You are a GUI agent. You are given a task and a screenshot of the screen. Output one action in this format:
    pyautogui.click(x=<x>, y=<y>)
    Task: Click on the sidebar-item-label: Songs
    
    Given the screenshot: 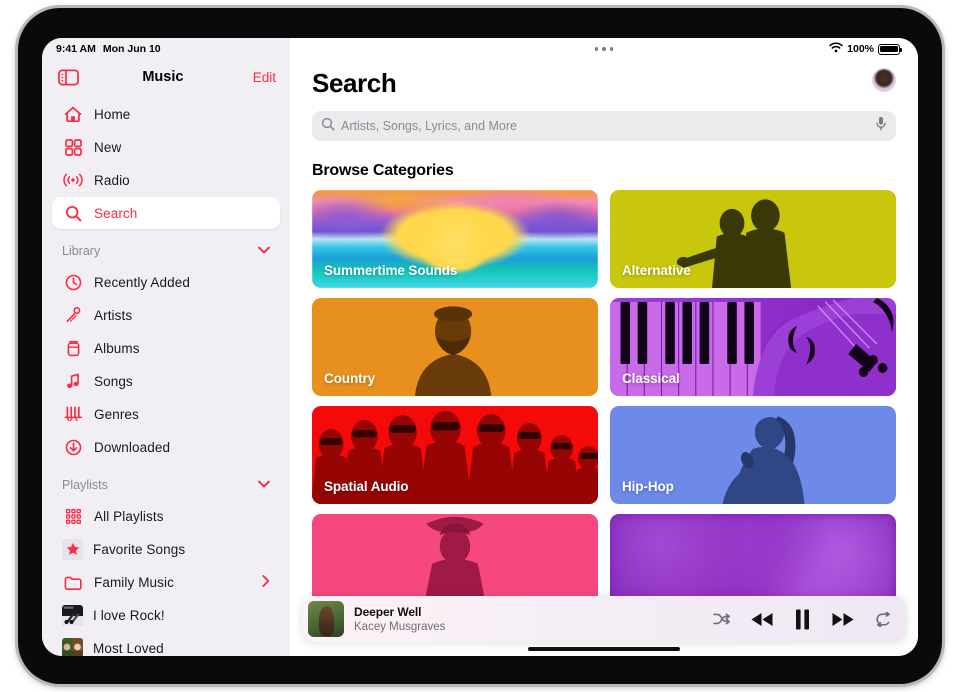 What is the action you would take?
    pyautogui.click(x=113, y=381)
    